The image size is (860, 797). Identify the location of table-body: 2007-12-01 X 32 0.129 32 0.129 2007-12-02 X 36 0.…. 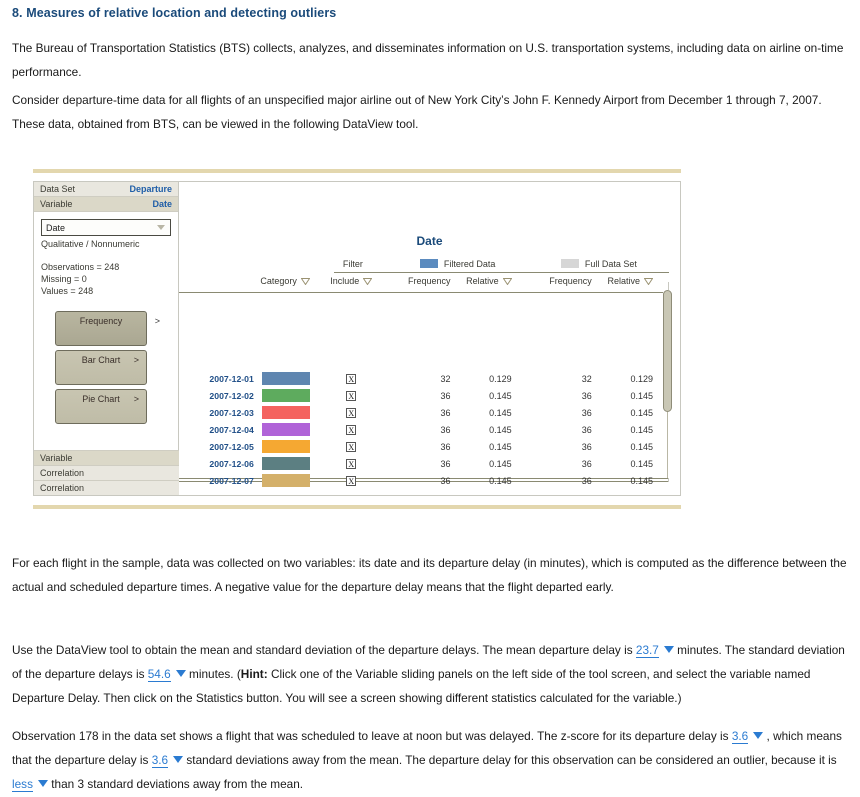
(424, 429).